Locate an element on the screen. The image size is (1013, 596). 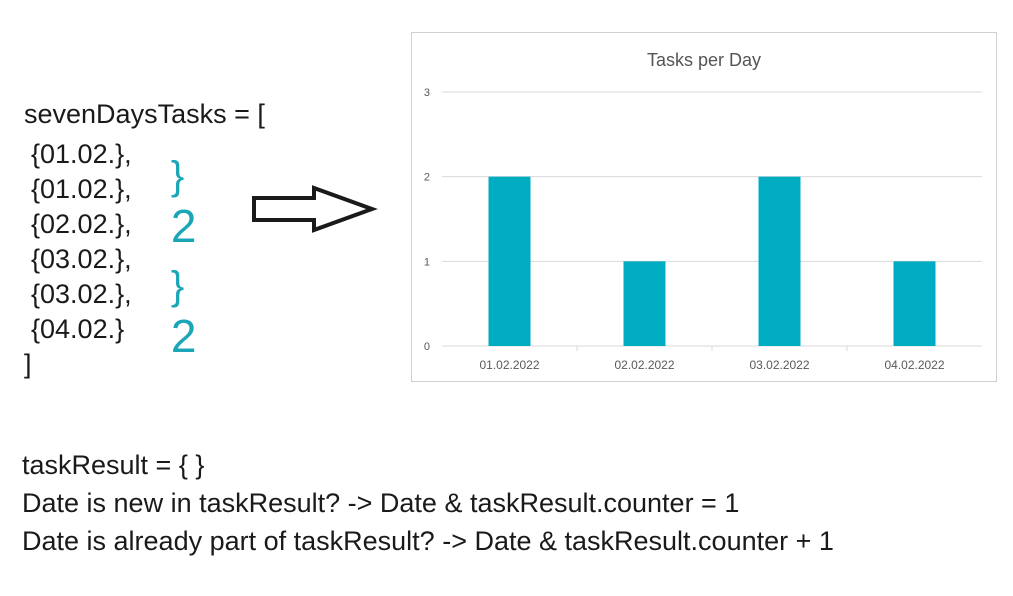
right-arrow-icon is located at coordinates (315, 209).